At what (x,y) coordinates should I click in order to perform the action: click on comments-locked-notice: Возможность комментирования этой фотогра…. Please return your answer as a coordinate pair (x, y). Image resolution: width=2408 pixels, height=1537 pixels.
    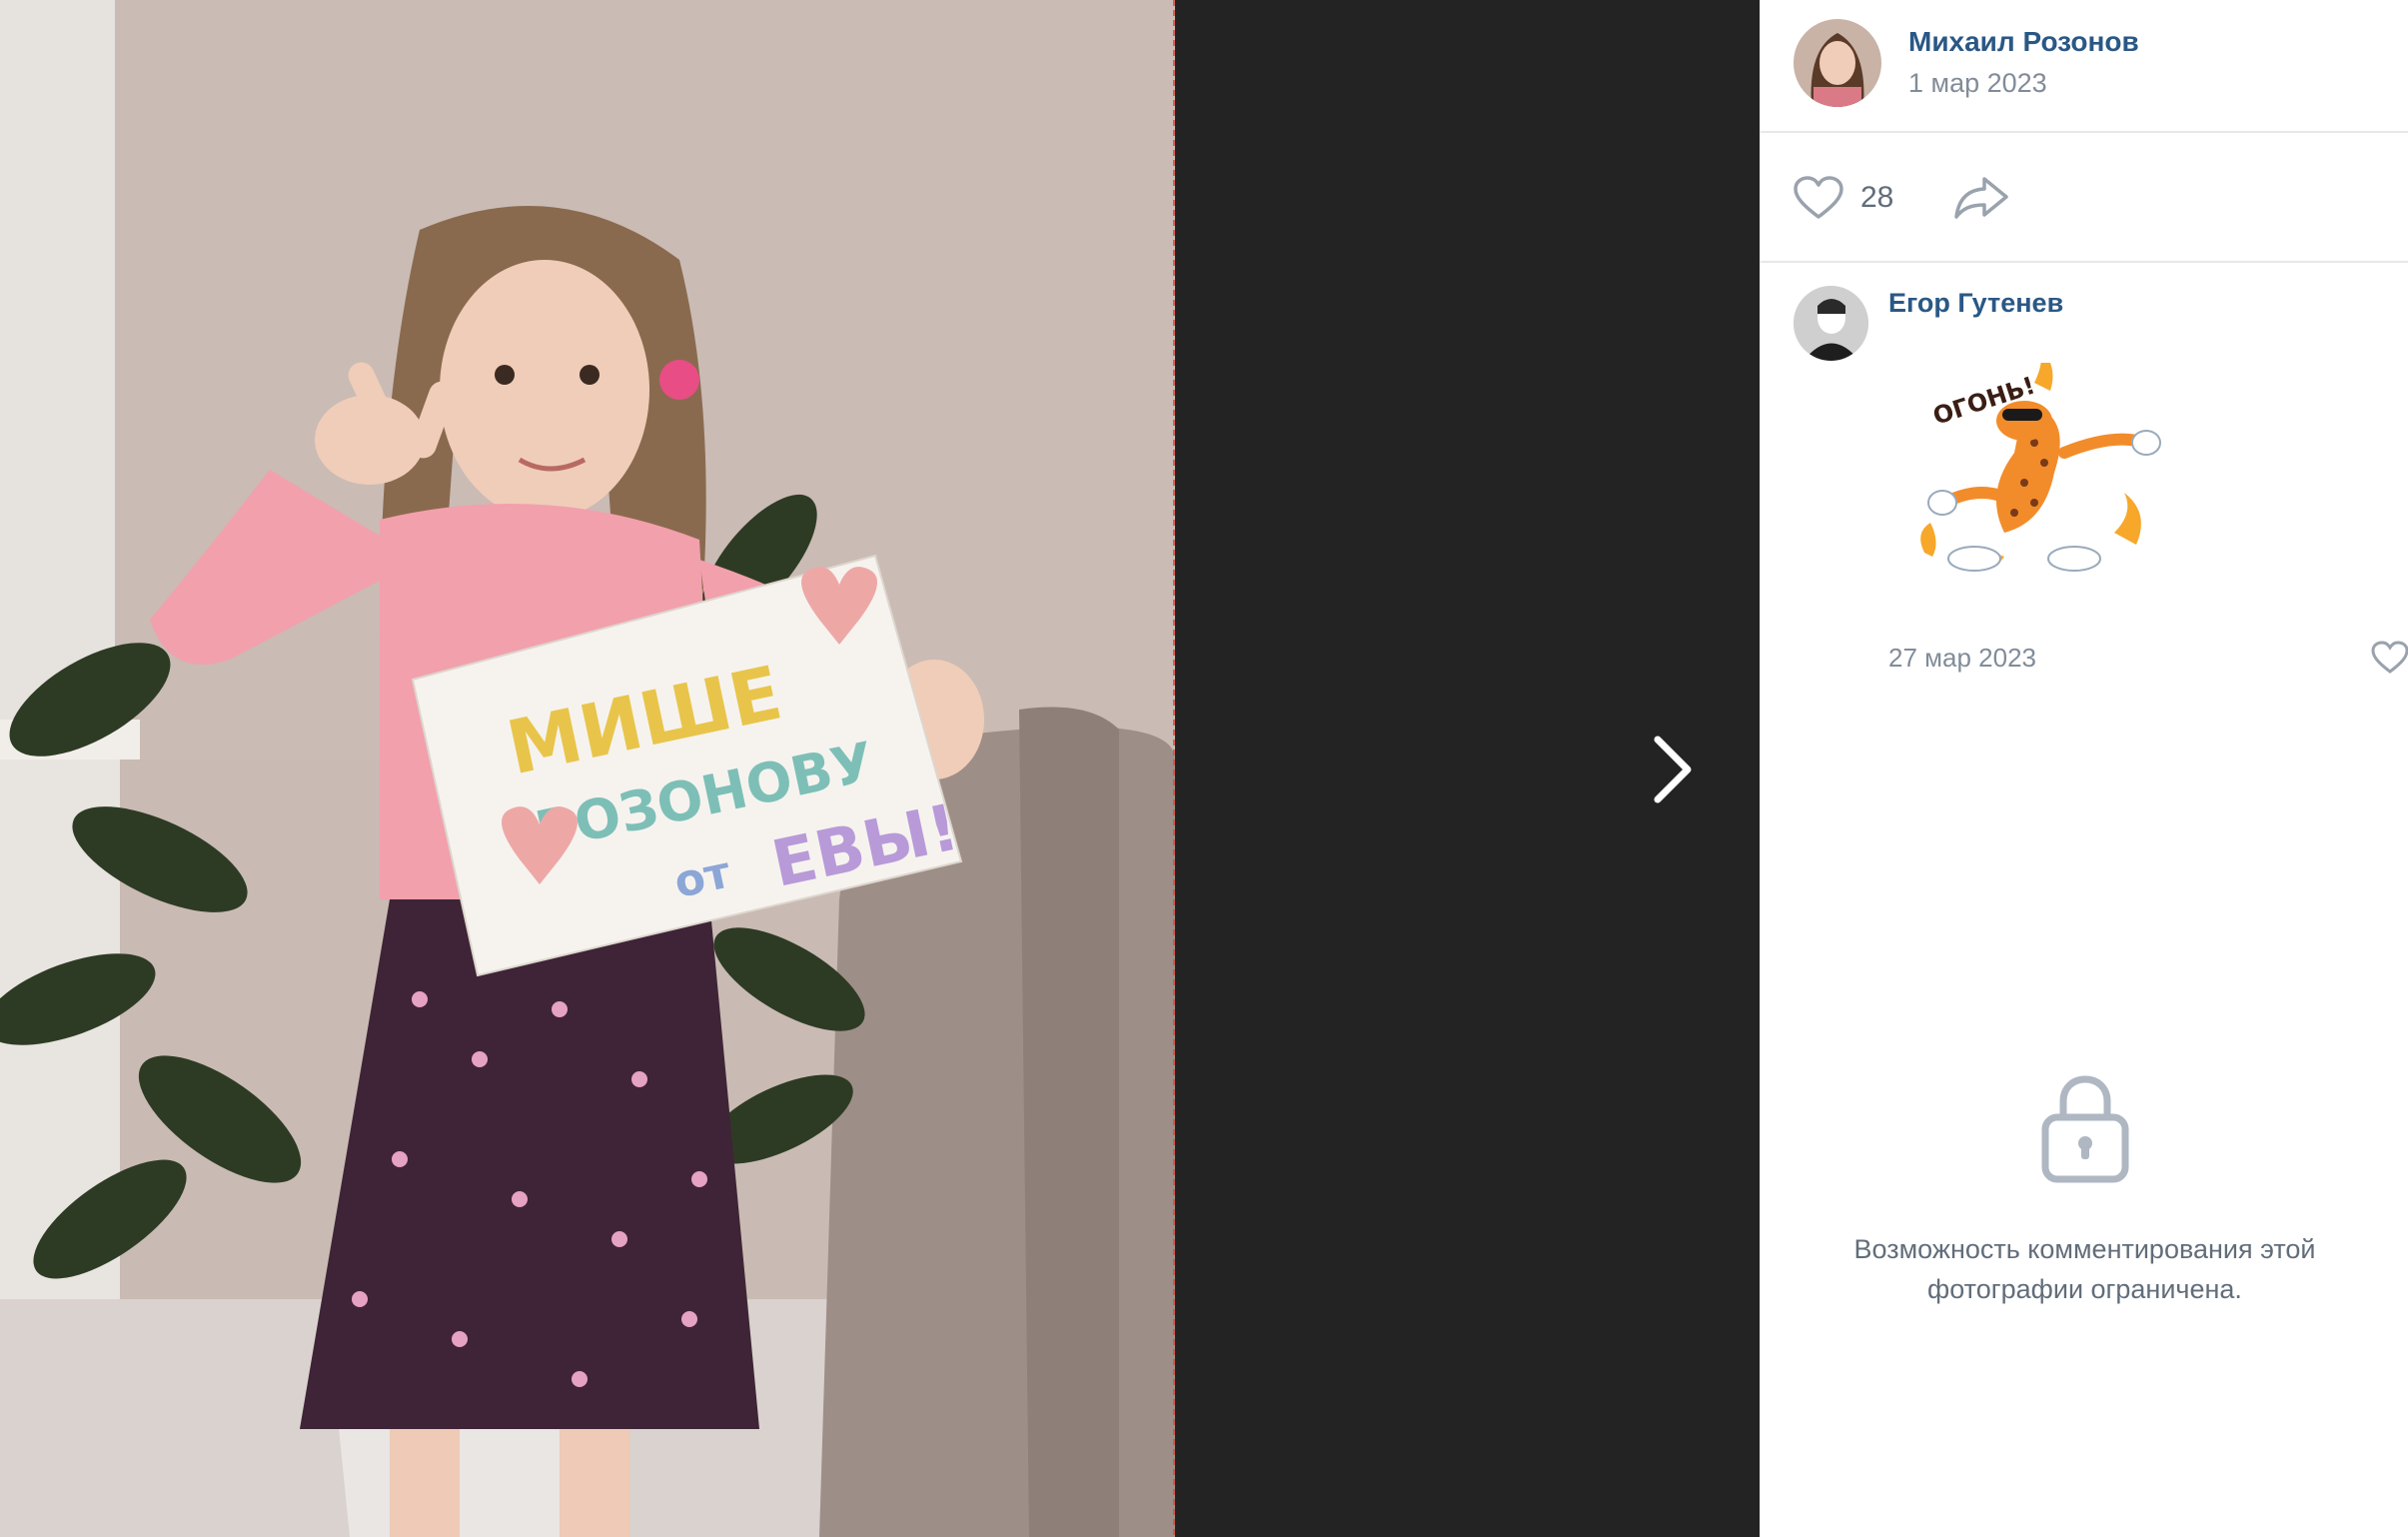
    Looking at the image, I should click on (2084, 1189).